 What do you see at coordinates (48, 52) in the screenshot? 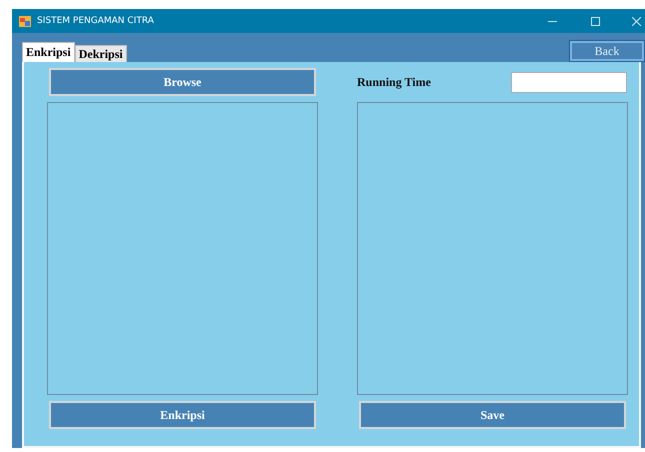
I see `tab: Enkripsi` at bounding box center [48, 52].